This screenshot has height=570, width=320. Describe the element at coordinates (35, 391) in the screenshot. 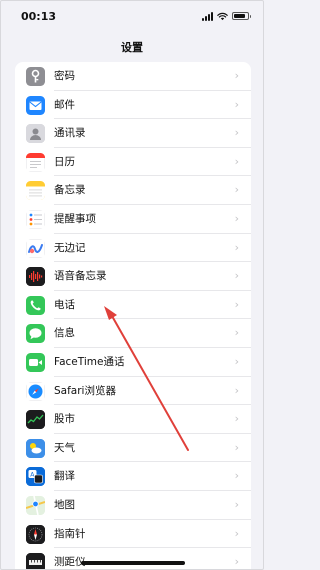

I see `safari-icon` at that location.